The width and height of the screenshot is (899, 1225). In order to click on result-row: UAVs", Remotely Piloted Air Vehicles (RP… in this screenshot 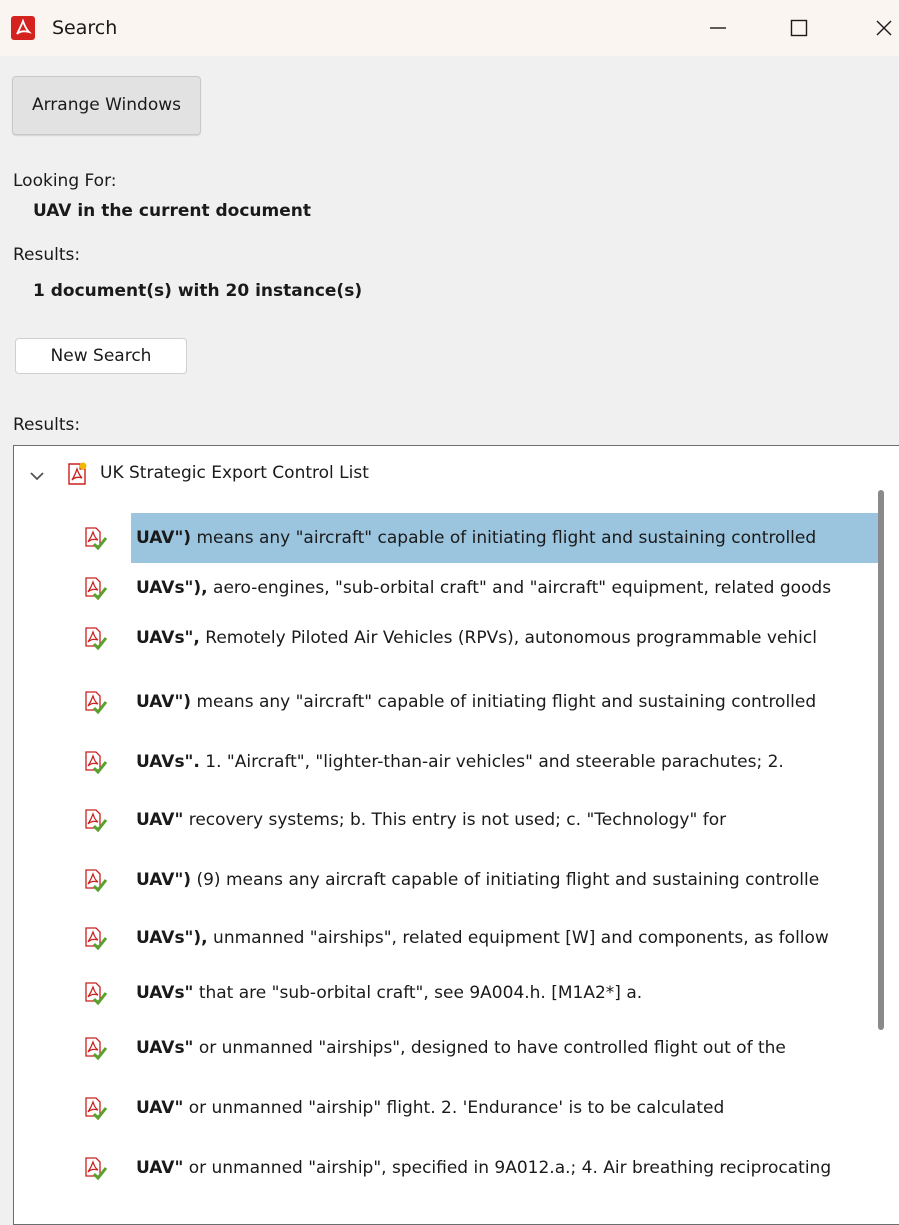, I will do `click(480, 638)`.